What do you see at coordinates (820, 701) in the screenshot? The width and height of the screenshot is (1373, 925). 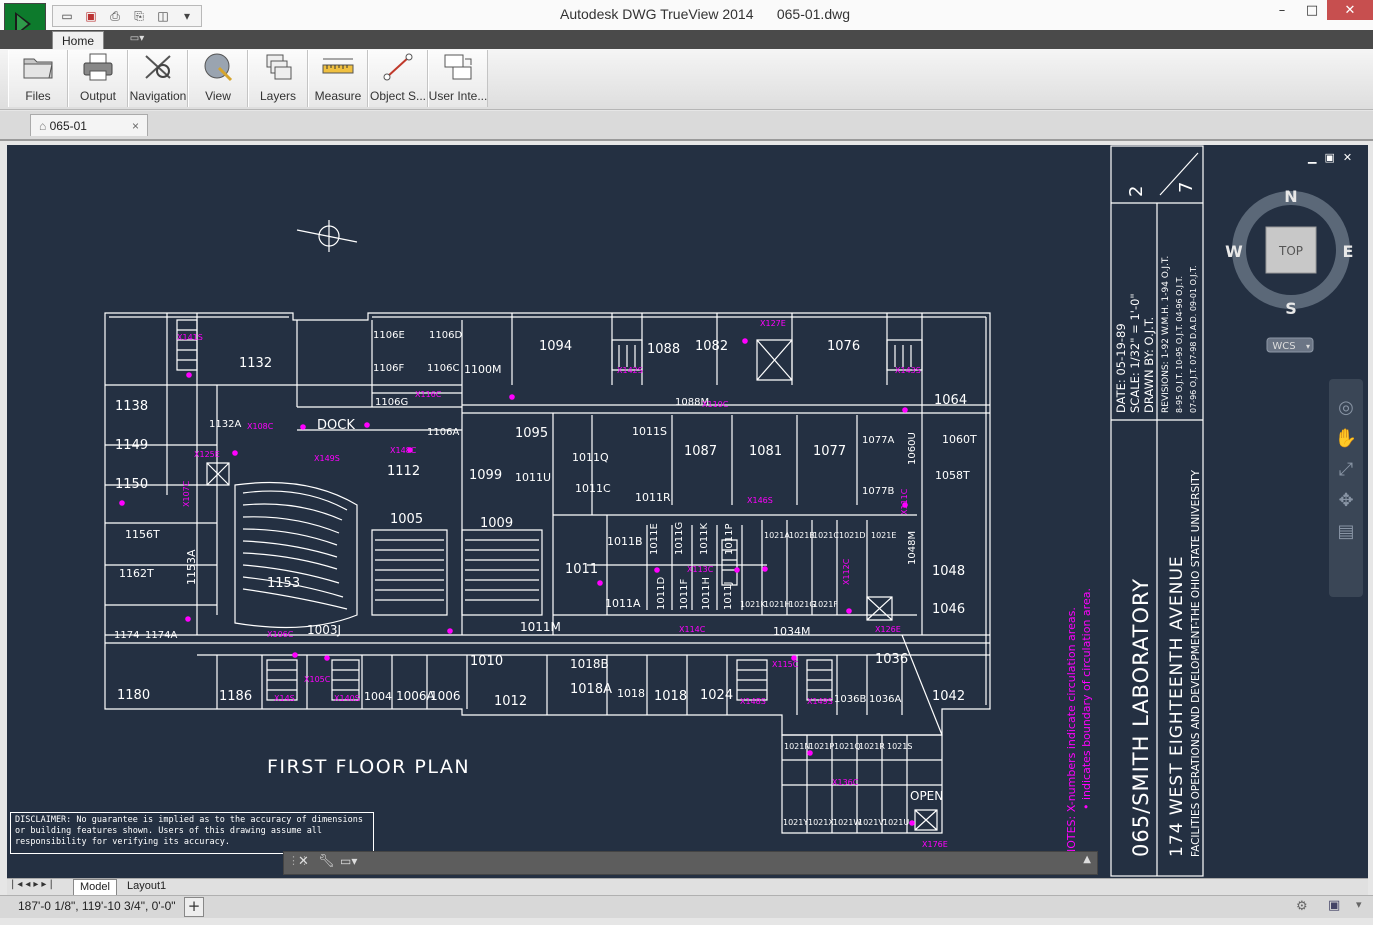 I see `svg-text: X149S` at bounding box center [820, 701].